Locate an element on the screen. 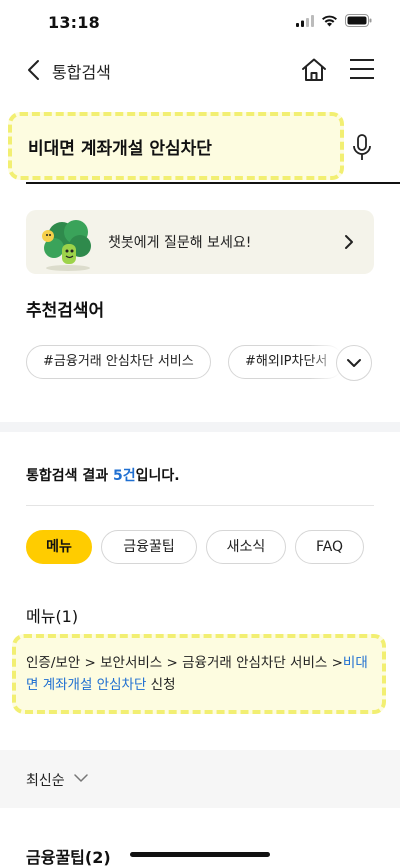  back-arrow-icon is located at coordinates (34, 70).